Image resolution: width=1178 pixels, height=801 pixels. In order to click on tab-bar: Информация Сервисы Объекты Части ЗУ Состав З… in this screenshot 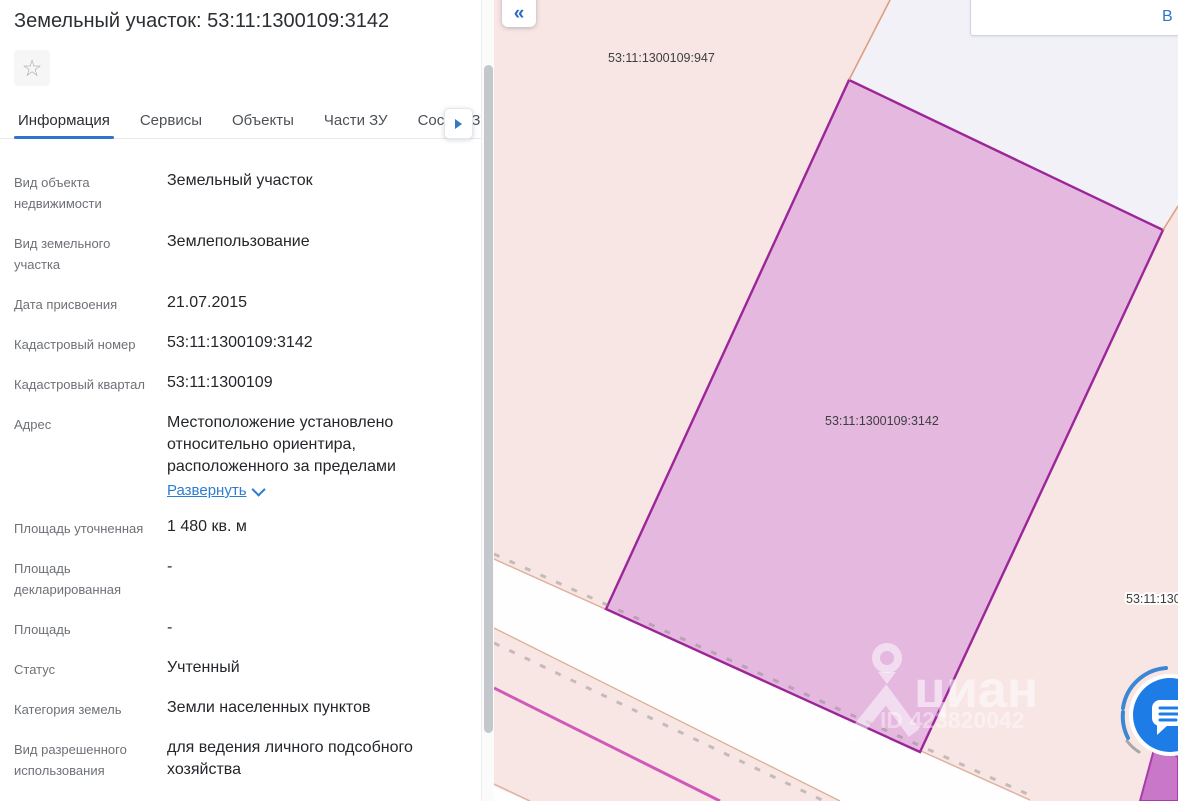, I will do `click(240, 122)`.